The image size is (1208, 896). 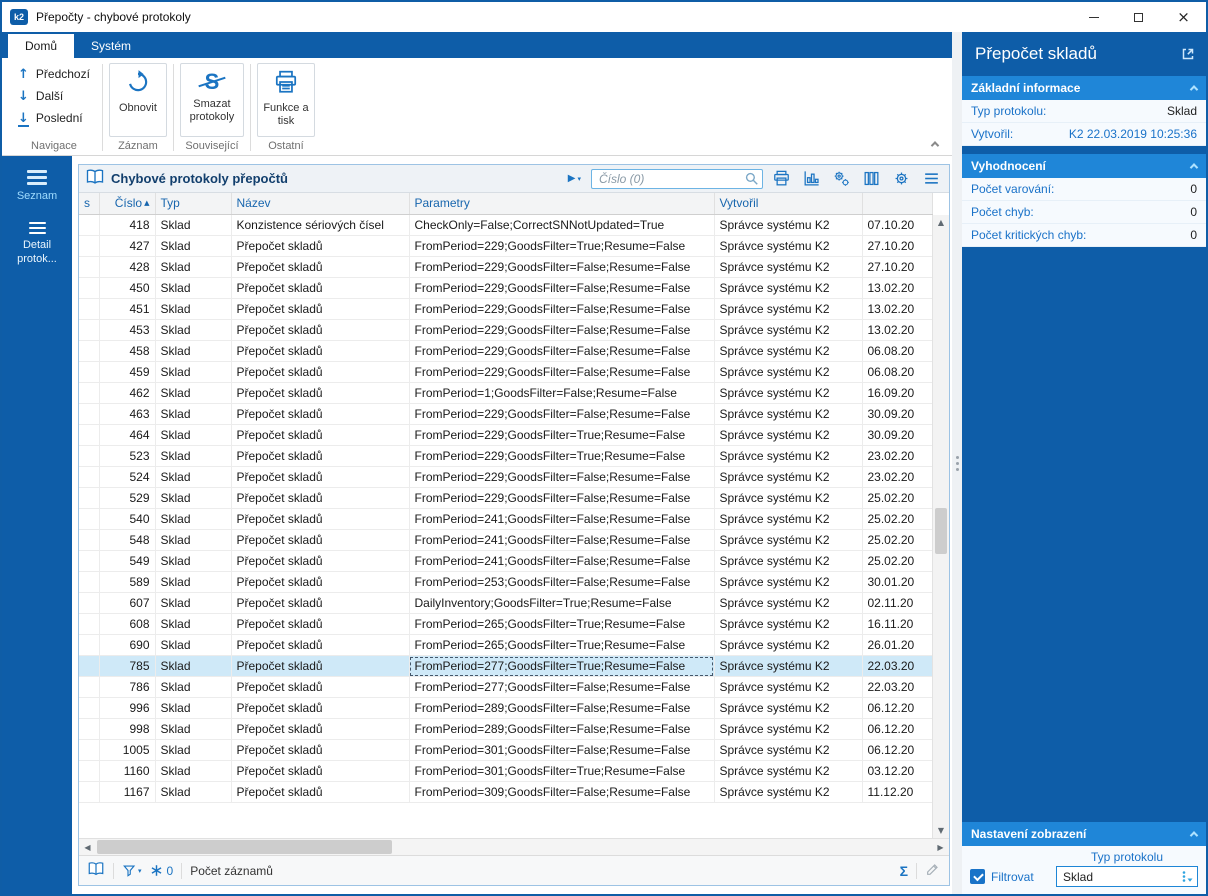 I want to click on cell: 462, so click(x=127, y=393).